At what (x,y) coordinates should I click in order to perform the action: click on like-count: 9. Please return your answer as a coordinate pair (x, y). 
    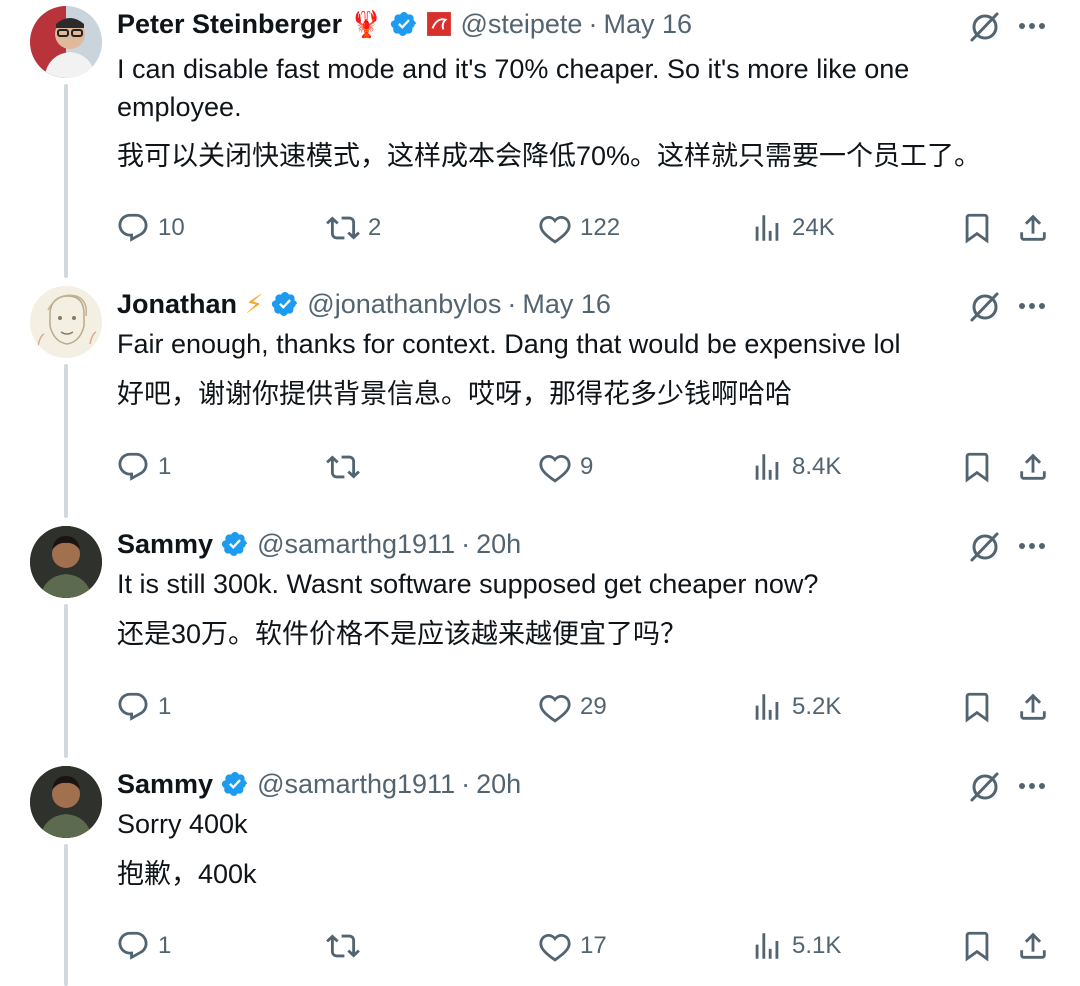
    Looking at the image, I should click on (587, 466).